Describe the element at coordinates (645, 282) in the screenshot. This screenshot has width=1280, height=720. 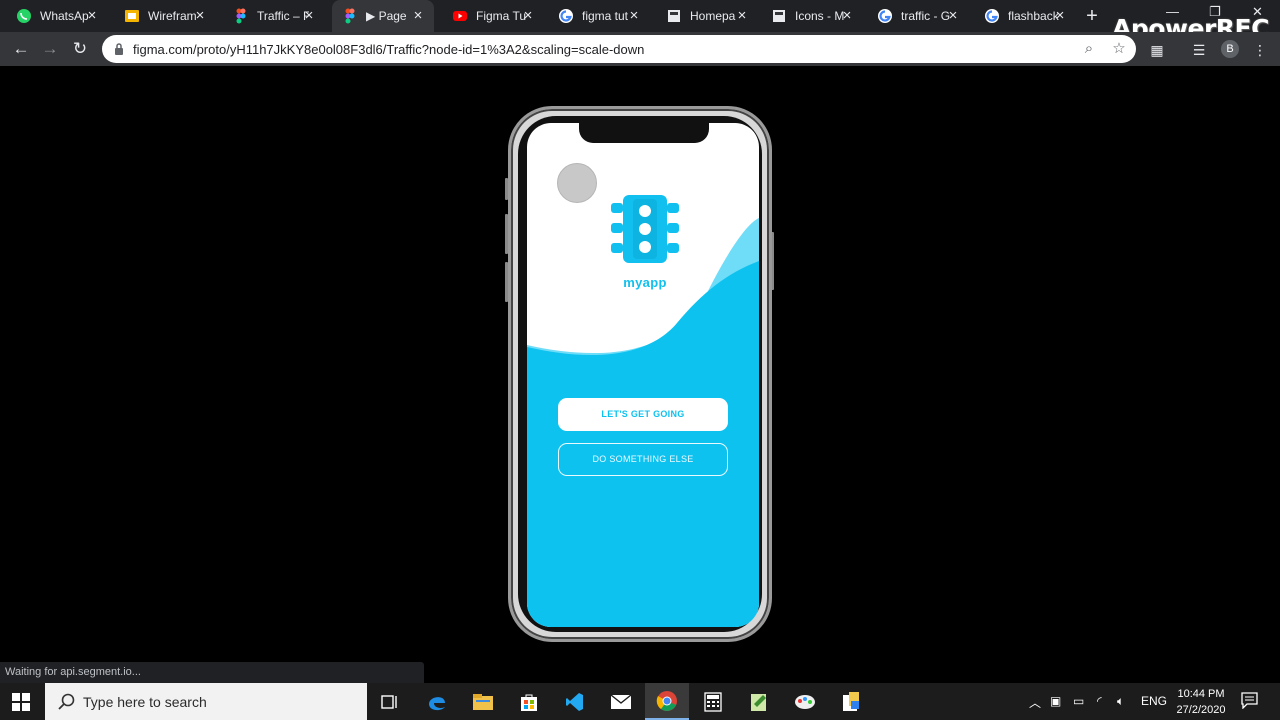
I see `app-name: myapp` at that location.